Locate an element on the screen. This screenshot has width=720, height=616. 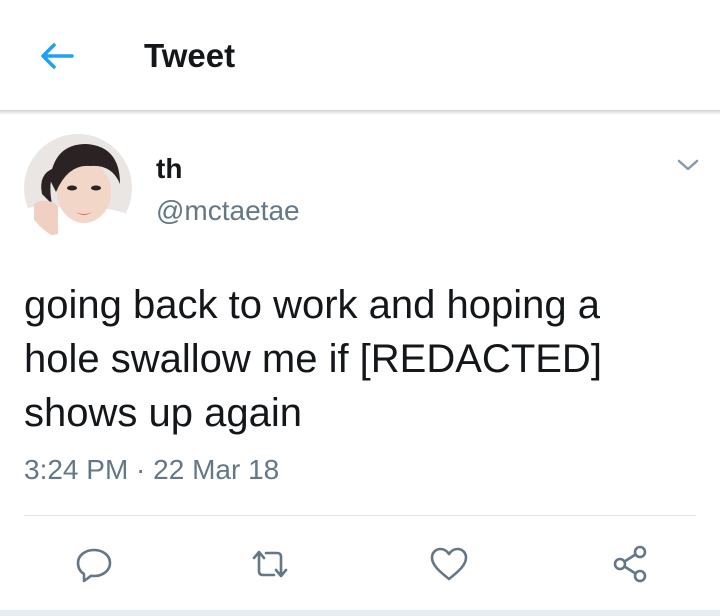
author-handle: @mctaetae is located at coordinates (228, 211).